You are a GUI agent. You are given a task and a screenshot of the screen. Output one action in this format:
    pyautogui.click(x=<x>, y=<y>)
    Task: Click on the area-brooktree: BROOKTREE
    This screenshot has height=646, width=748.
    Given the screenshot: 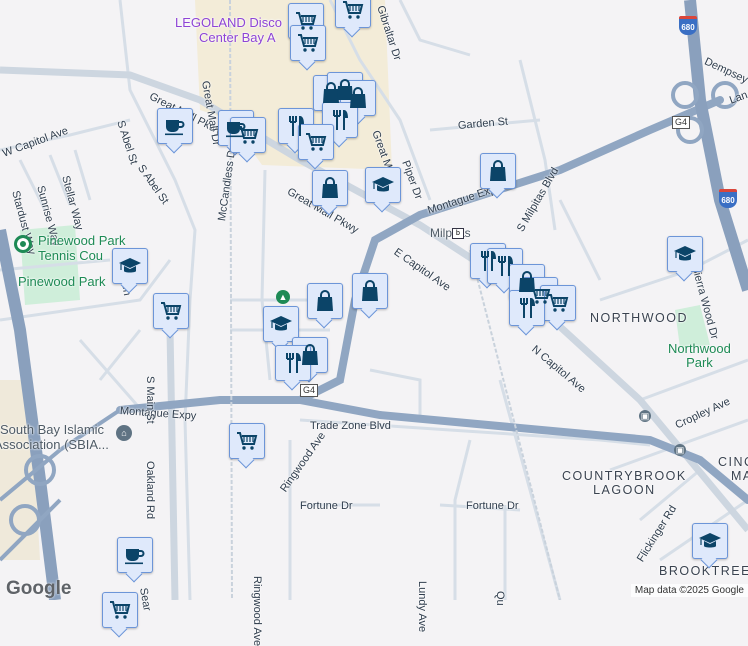 What is the action you would take?
    pyautogui.click(x=703, y=571)
    